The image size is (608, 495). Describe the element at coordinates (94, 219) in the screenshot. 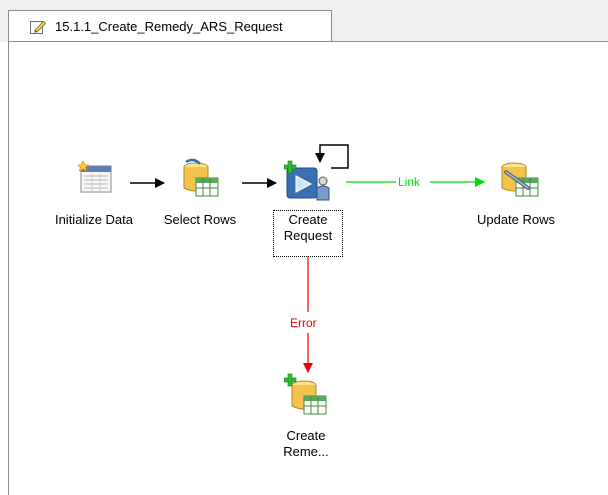

I see `node-label-initialize-data: Initialize Data` at that location.